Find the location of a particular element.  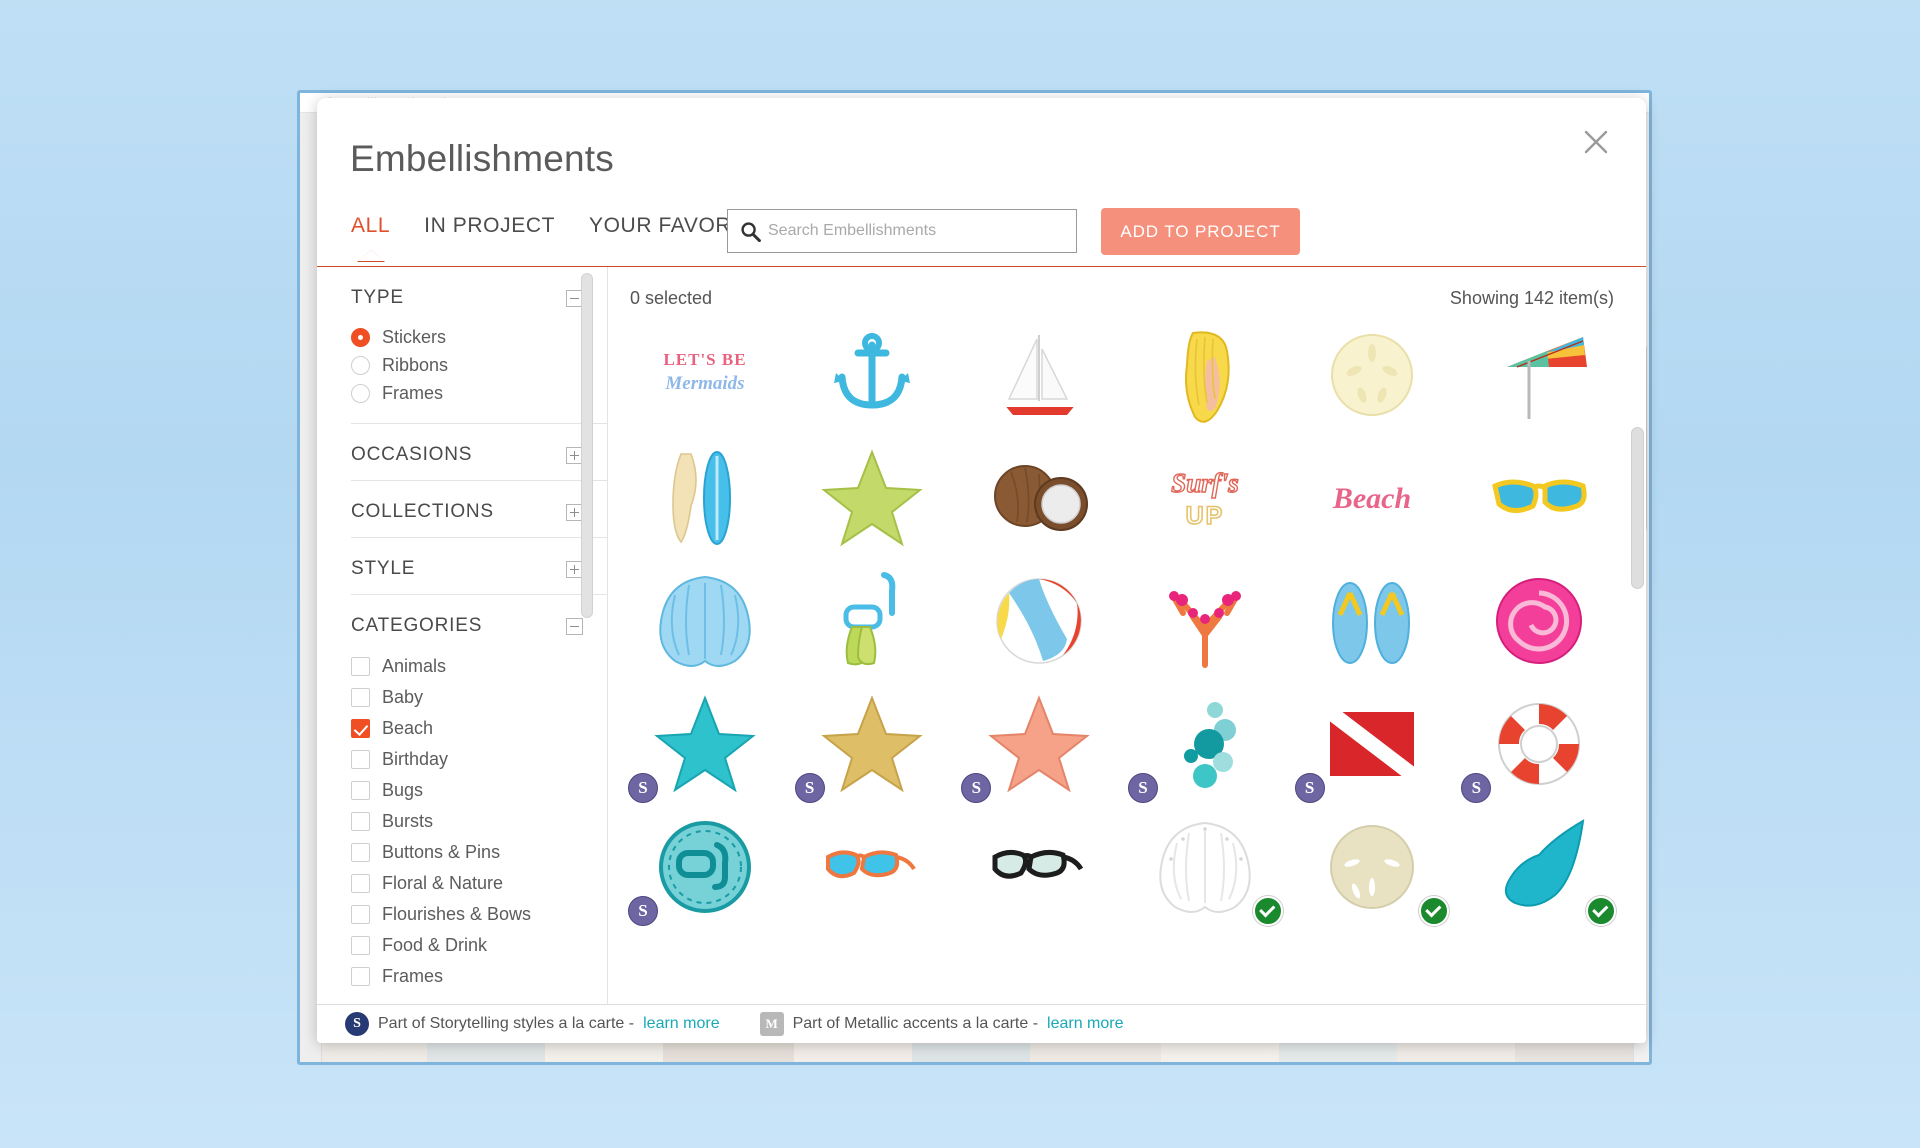

embellishment-tile-blue-scallop-shell is located at coordinates (705, 620).